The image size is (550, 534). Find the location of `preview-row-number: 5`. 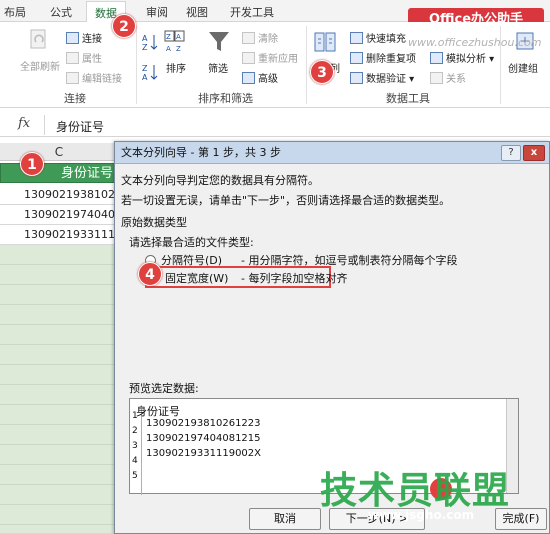

preview-row-number: 5 is located at coordinates (135, 476).